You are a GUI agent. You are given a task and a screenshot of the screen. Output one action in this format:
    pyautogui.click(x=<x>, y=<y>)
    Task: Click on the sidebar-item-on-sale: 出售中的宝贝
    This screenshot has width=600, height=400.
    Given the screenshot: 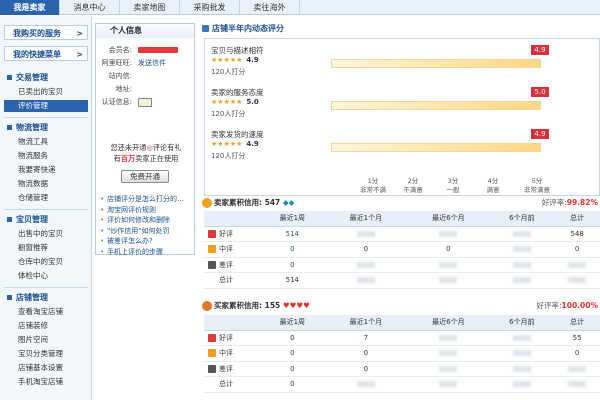 What is the action you would take?
    pyautogui.click(x=46, y=234)
    